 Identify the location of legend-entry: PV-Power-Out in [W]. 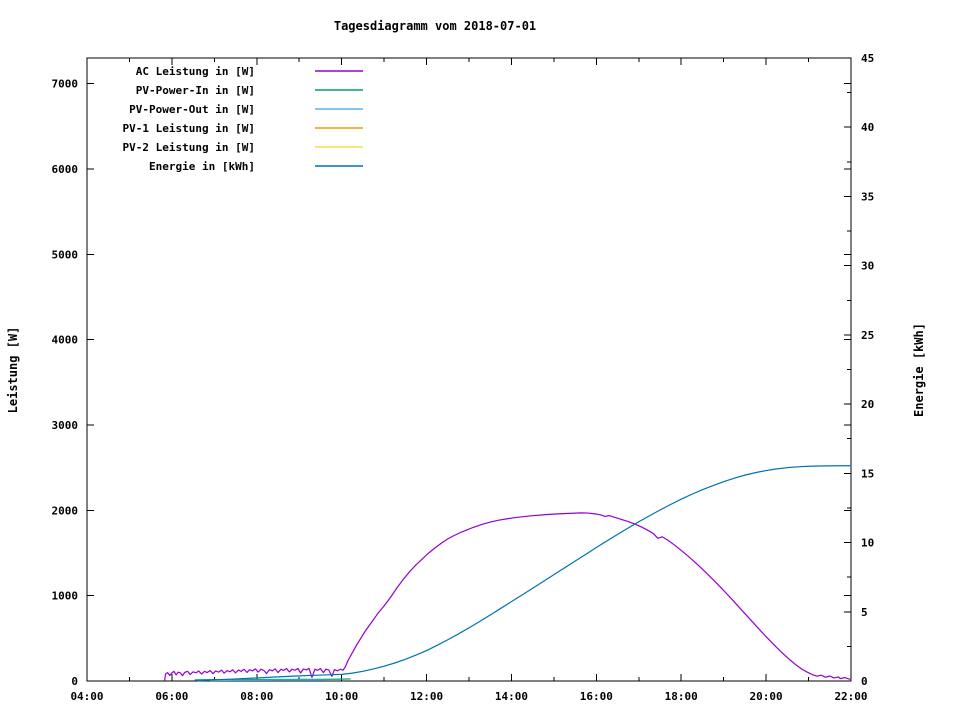
(246, 109).